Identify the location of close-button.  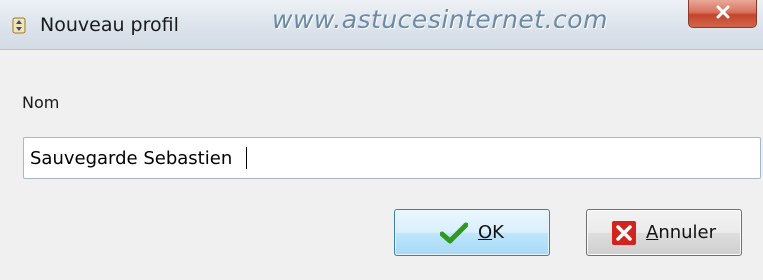
(722, 14).